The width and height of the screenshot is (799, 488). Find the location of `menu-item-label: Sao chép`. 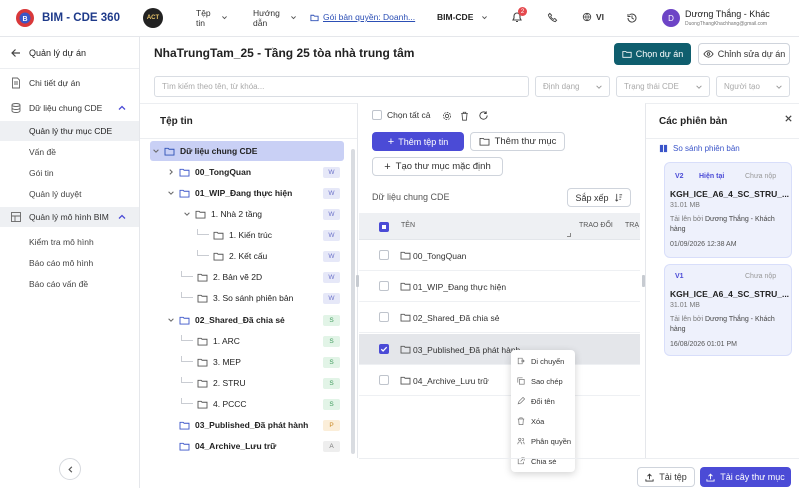

menu-item-label: Sao chép is located at coordinates (547, 381).